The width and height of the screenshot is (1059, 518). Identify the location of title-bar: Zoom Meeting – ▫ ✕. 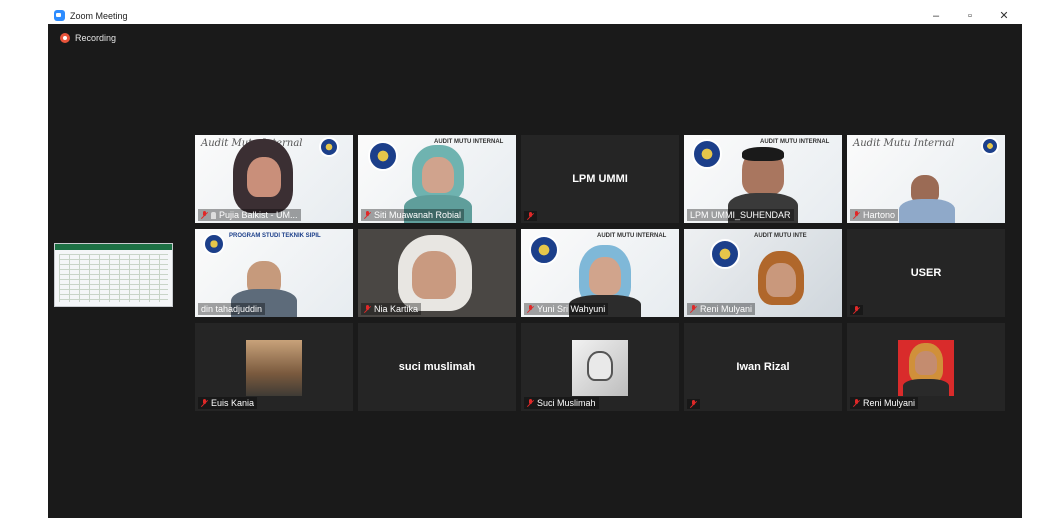
(535, 15).